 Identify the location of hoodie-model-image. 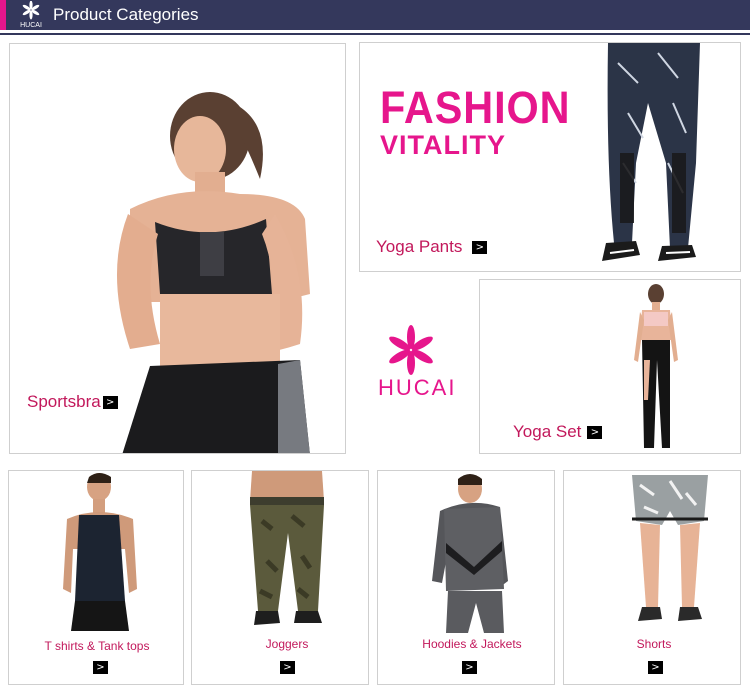
(470, 553).